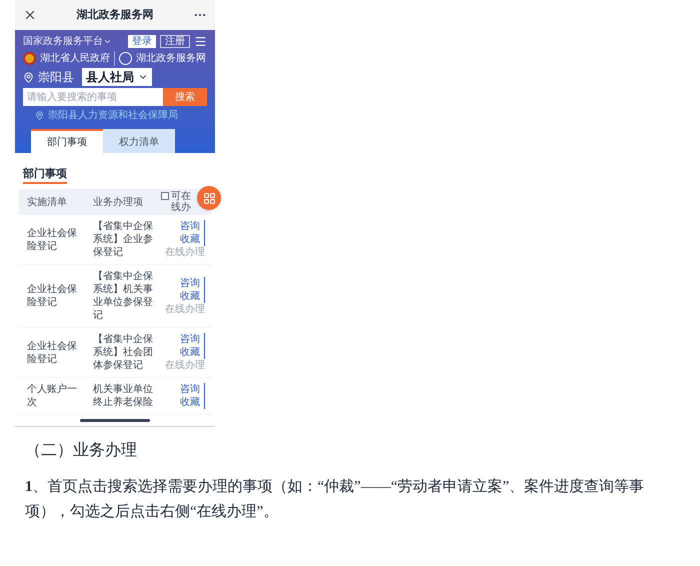 This screenshot has height=566, width=700. I want to click on column-header: 实施清单, so click(47, 203).